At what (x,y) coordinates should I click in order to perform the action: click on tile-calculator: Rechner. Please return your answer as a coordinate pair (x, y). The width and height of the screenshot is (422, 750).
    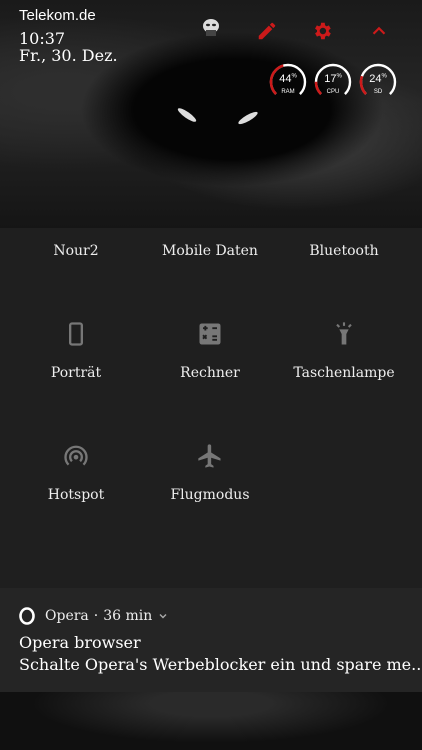
    Looking at the image, I should click on (210, 350).